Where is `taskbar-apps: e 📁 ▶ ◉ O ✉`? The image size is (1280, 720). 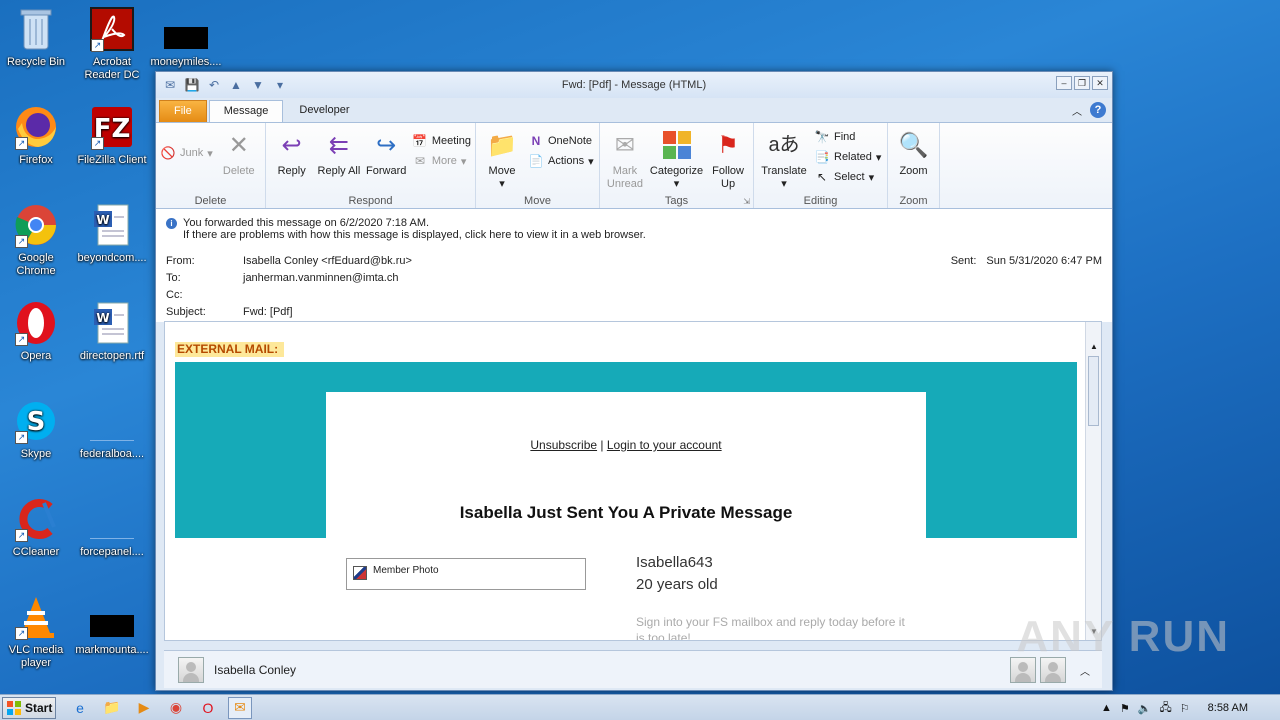
taskbar-apps: e 📁 ▶ ◉ O ✉ is located at coordinates (160, 707).